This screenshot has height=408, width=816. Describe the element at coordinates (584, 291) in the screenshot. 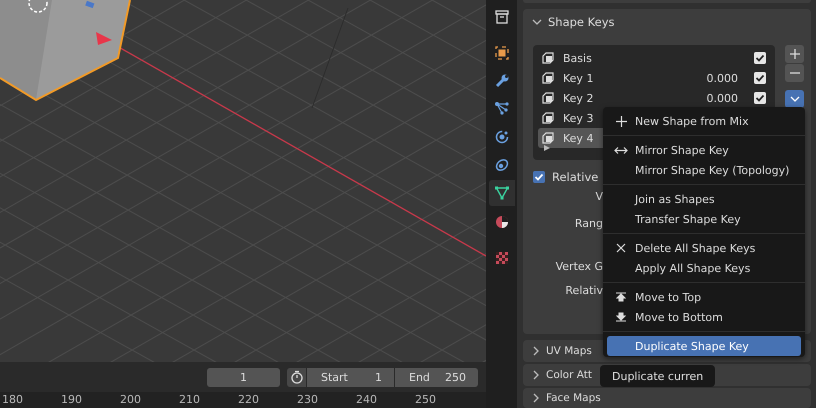

I see `field-label: Relativ` at that location.